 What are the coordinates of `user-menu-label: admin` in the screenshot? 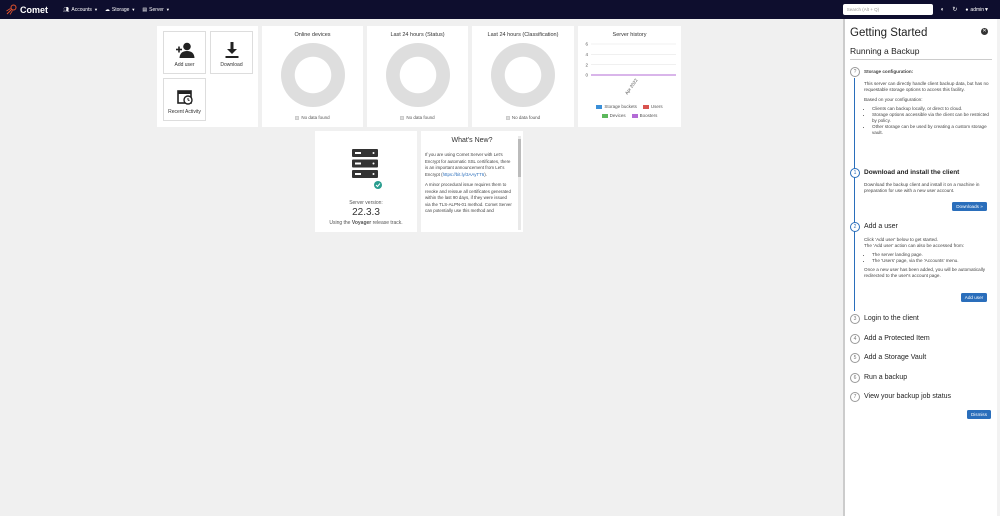 It's located at (977, 9).